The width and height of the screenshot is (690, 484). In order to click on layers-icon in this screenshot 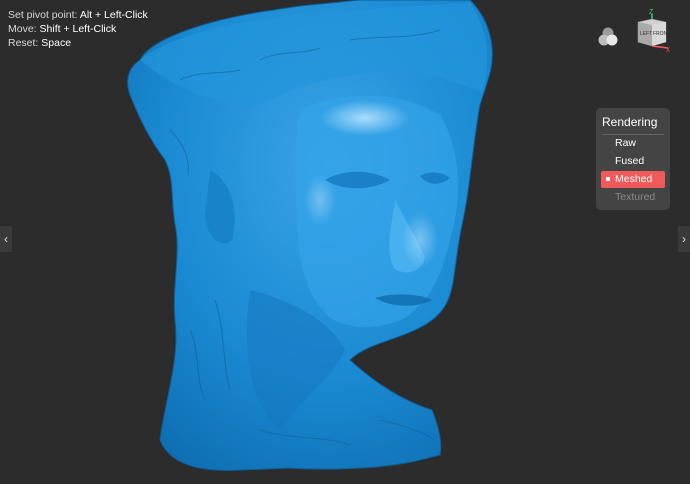, I will do `click(608, 37)`.